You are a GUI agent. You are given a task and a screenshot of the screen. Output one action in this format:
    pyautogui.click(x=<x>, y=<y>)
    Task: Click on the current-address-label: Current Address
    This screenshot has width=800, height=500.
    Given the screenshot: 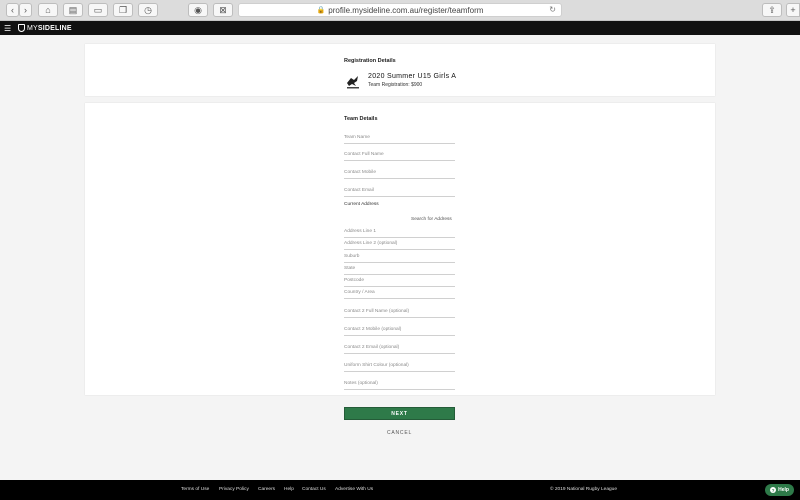 What is the action you would take?
    pyautogui.click(x=361, y=204)
    